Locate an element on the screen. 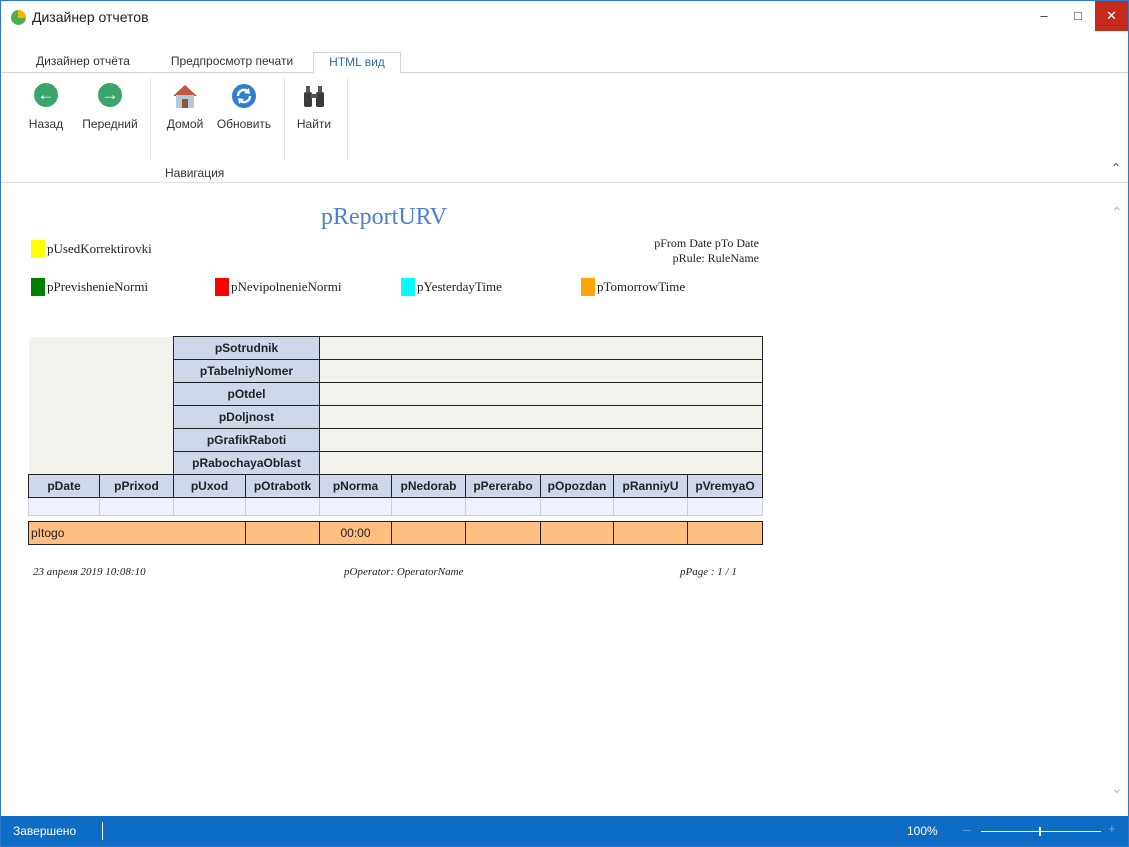 The height and width of the screenshot is (847, 1129). binoculars-icon is located at coordinates (314, 96).